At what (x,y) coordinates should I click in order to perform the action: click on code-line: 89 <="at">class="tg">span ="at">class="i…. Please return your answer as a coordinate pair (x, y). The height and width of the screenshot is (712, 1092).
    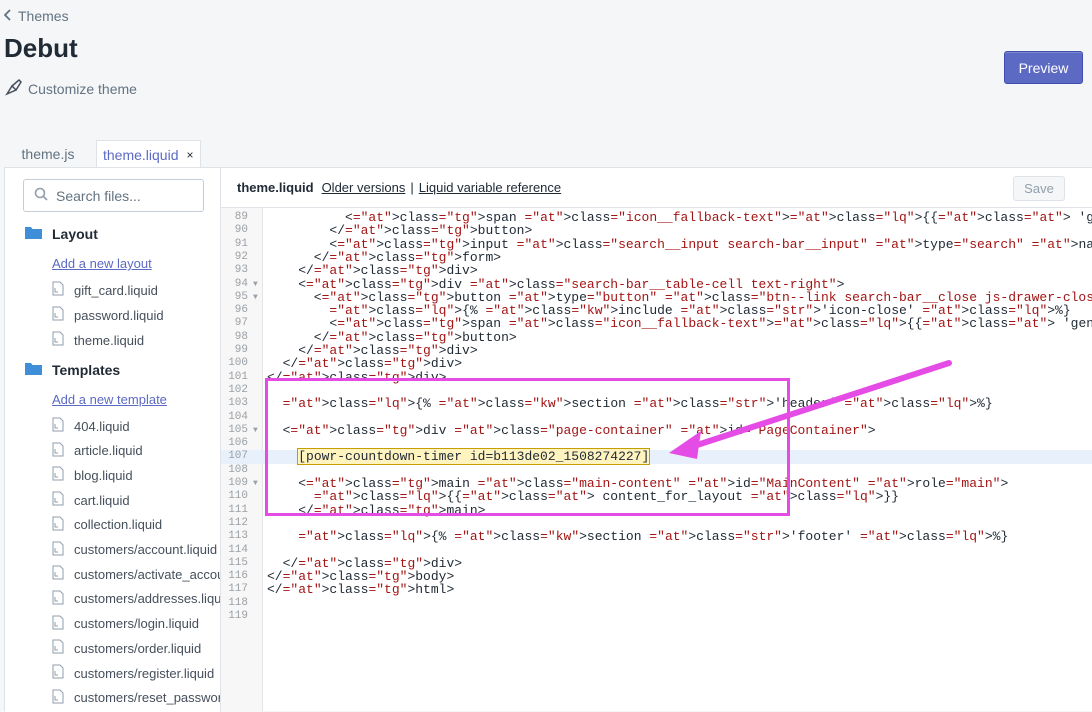
    Looking at the image, I should click on (656, 218).